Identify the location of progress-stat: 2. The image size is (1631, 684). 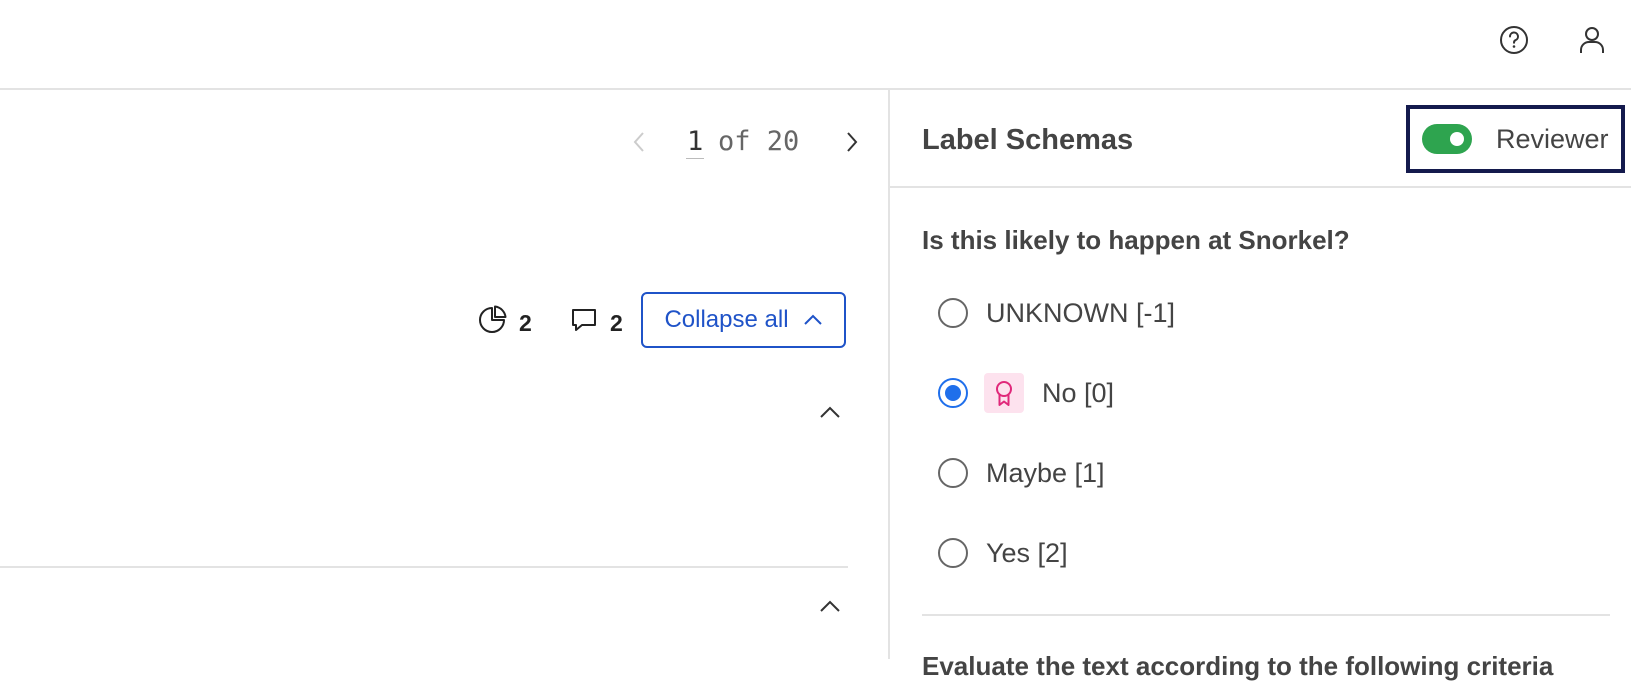
(504, 323).